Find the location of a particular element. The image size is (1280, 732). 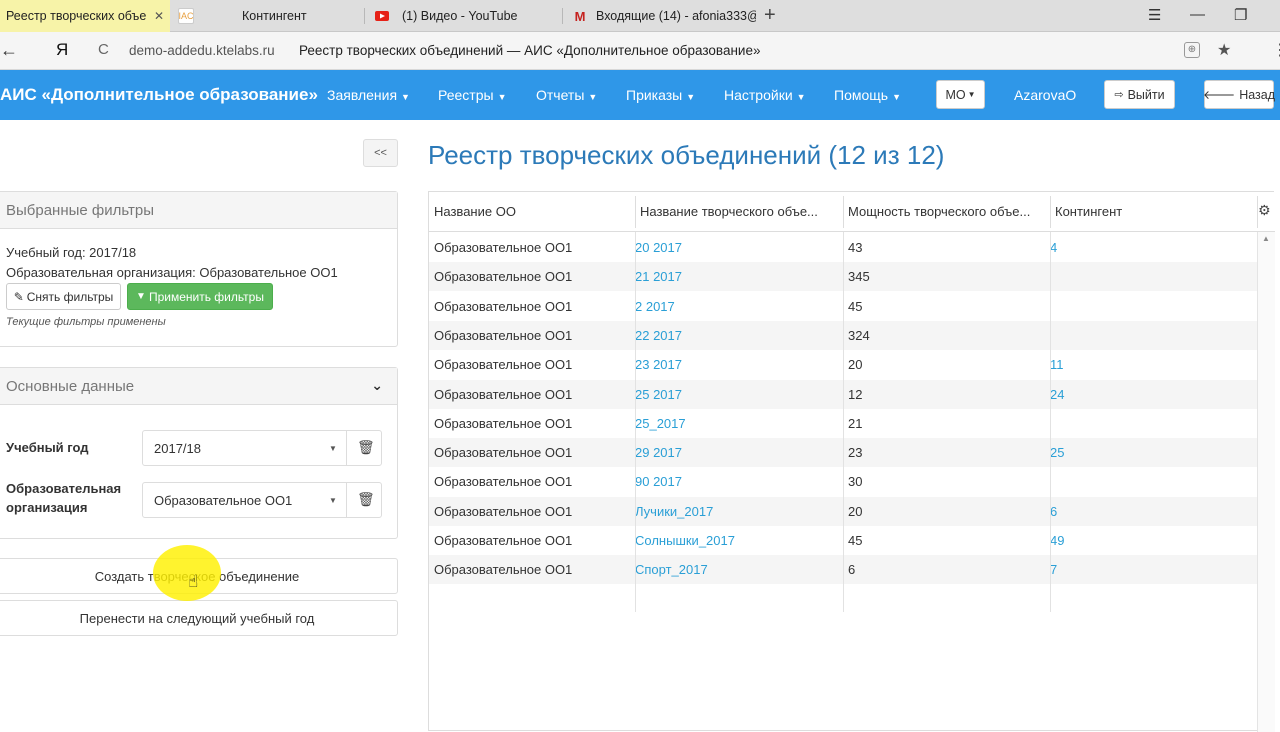

current-user: AzarovaO is located at coordinates (1045, 95).